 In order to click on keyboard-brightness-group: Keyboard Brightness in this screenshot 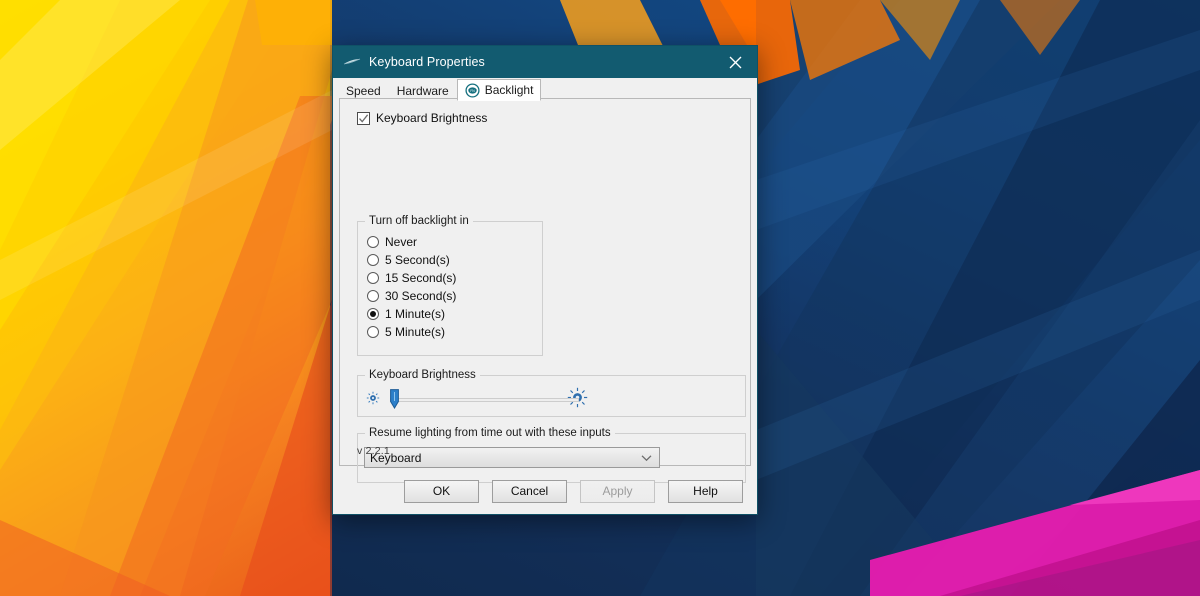, I will do `click(551, 393)`.